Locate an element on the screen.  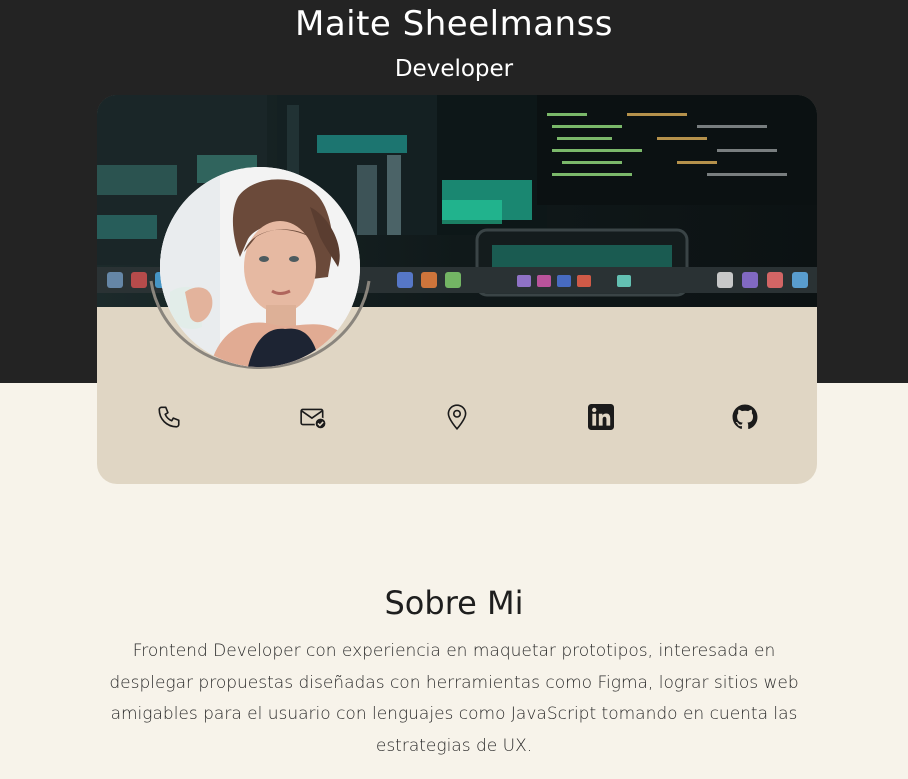
location-pin-icon is located at coordinates (457, 417).